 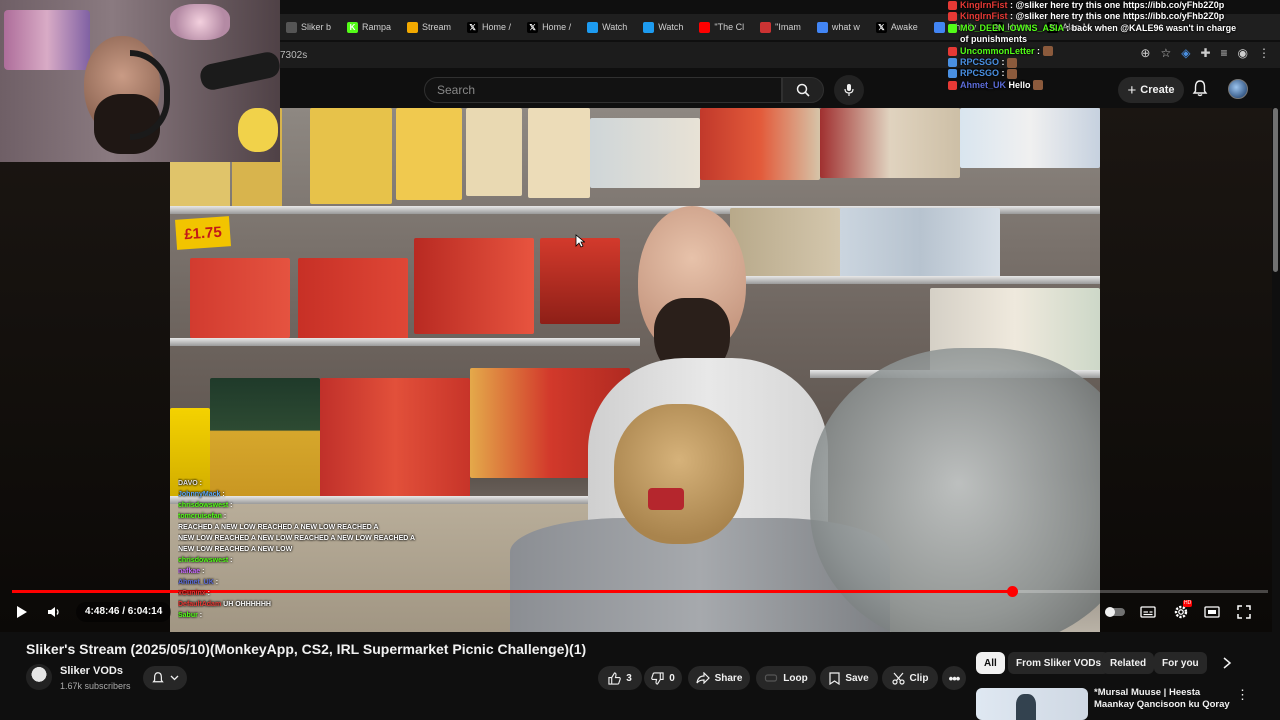 I want to click on search-icon, so click(x=803, y=90).